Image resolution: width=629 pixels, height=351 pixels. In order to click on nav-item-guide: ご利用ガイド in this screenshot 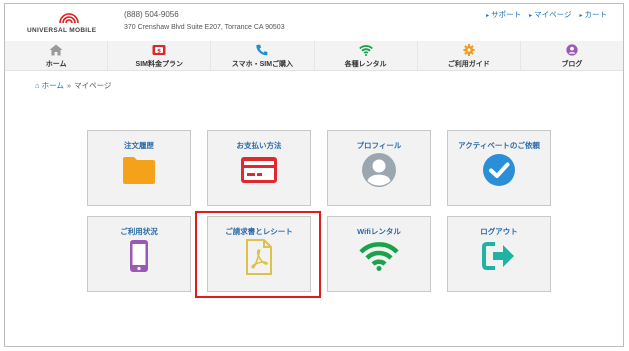, I will do `click(469, 55)`.